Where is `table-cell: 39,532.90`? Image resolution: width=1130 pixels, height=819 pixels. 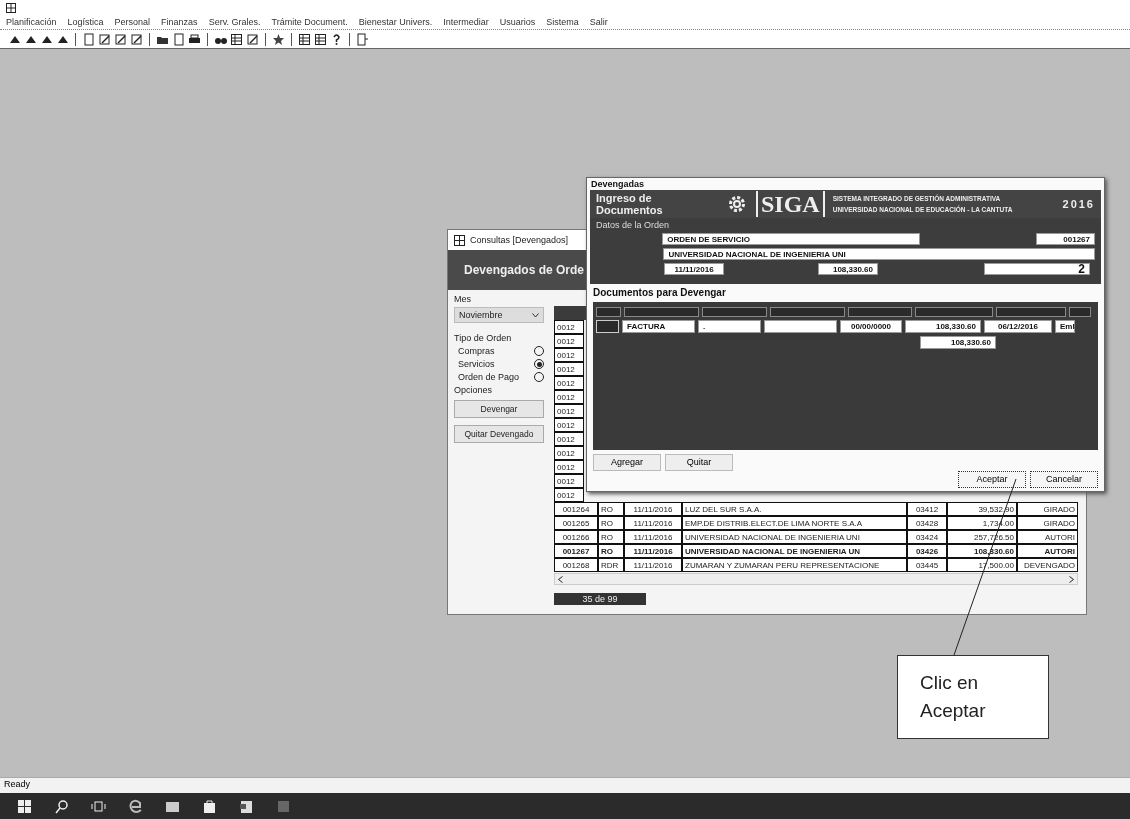 table-cell: 39,532.90 is located at coordinates (982, 509).